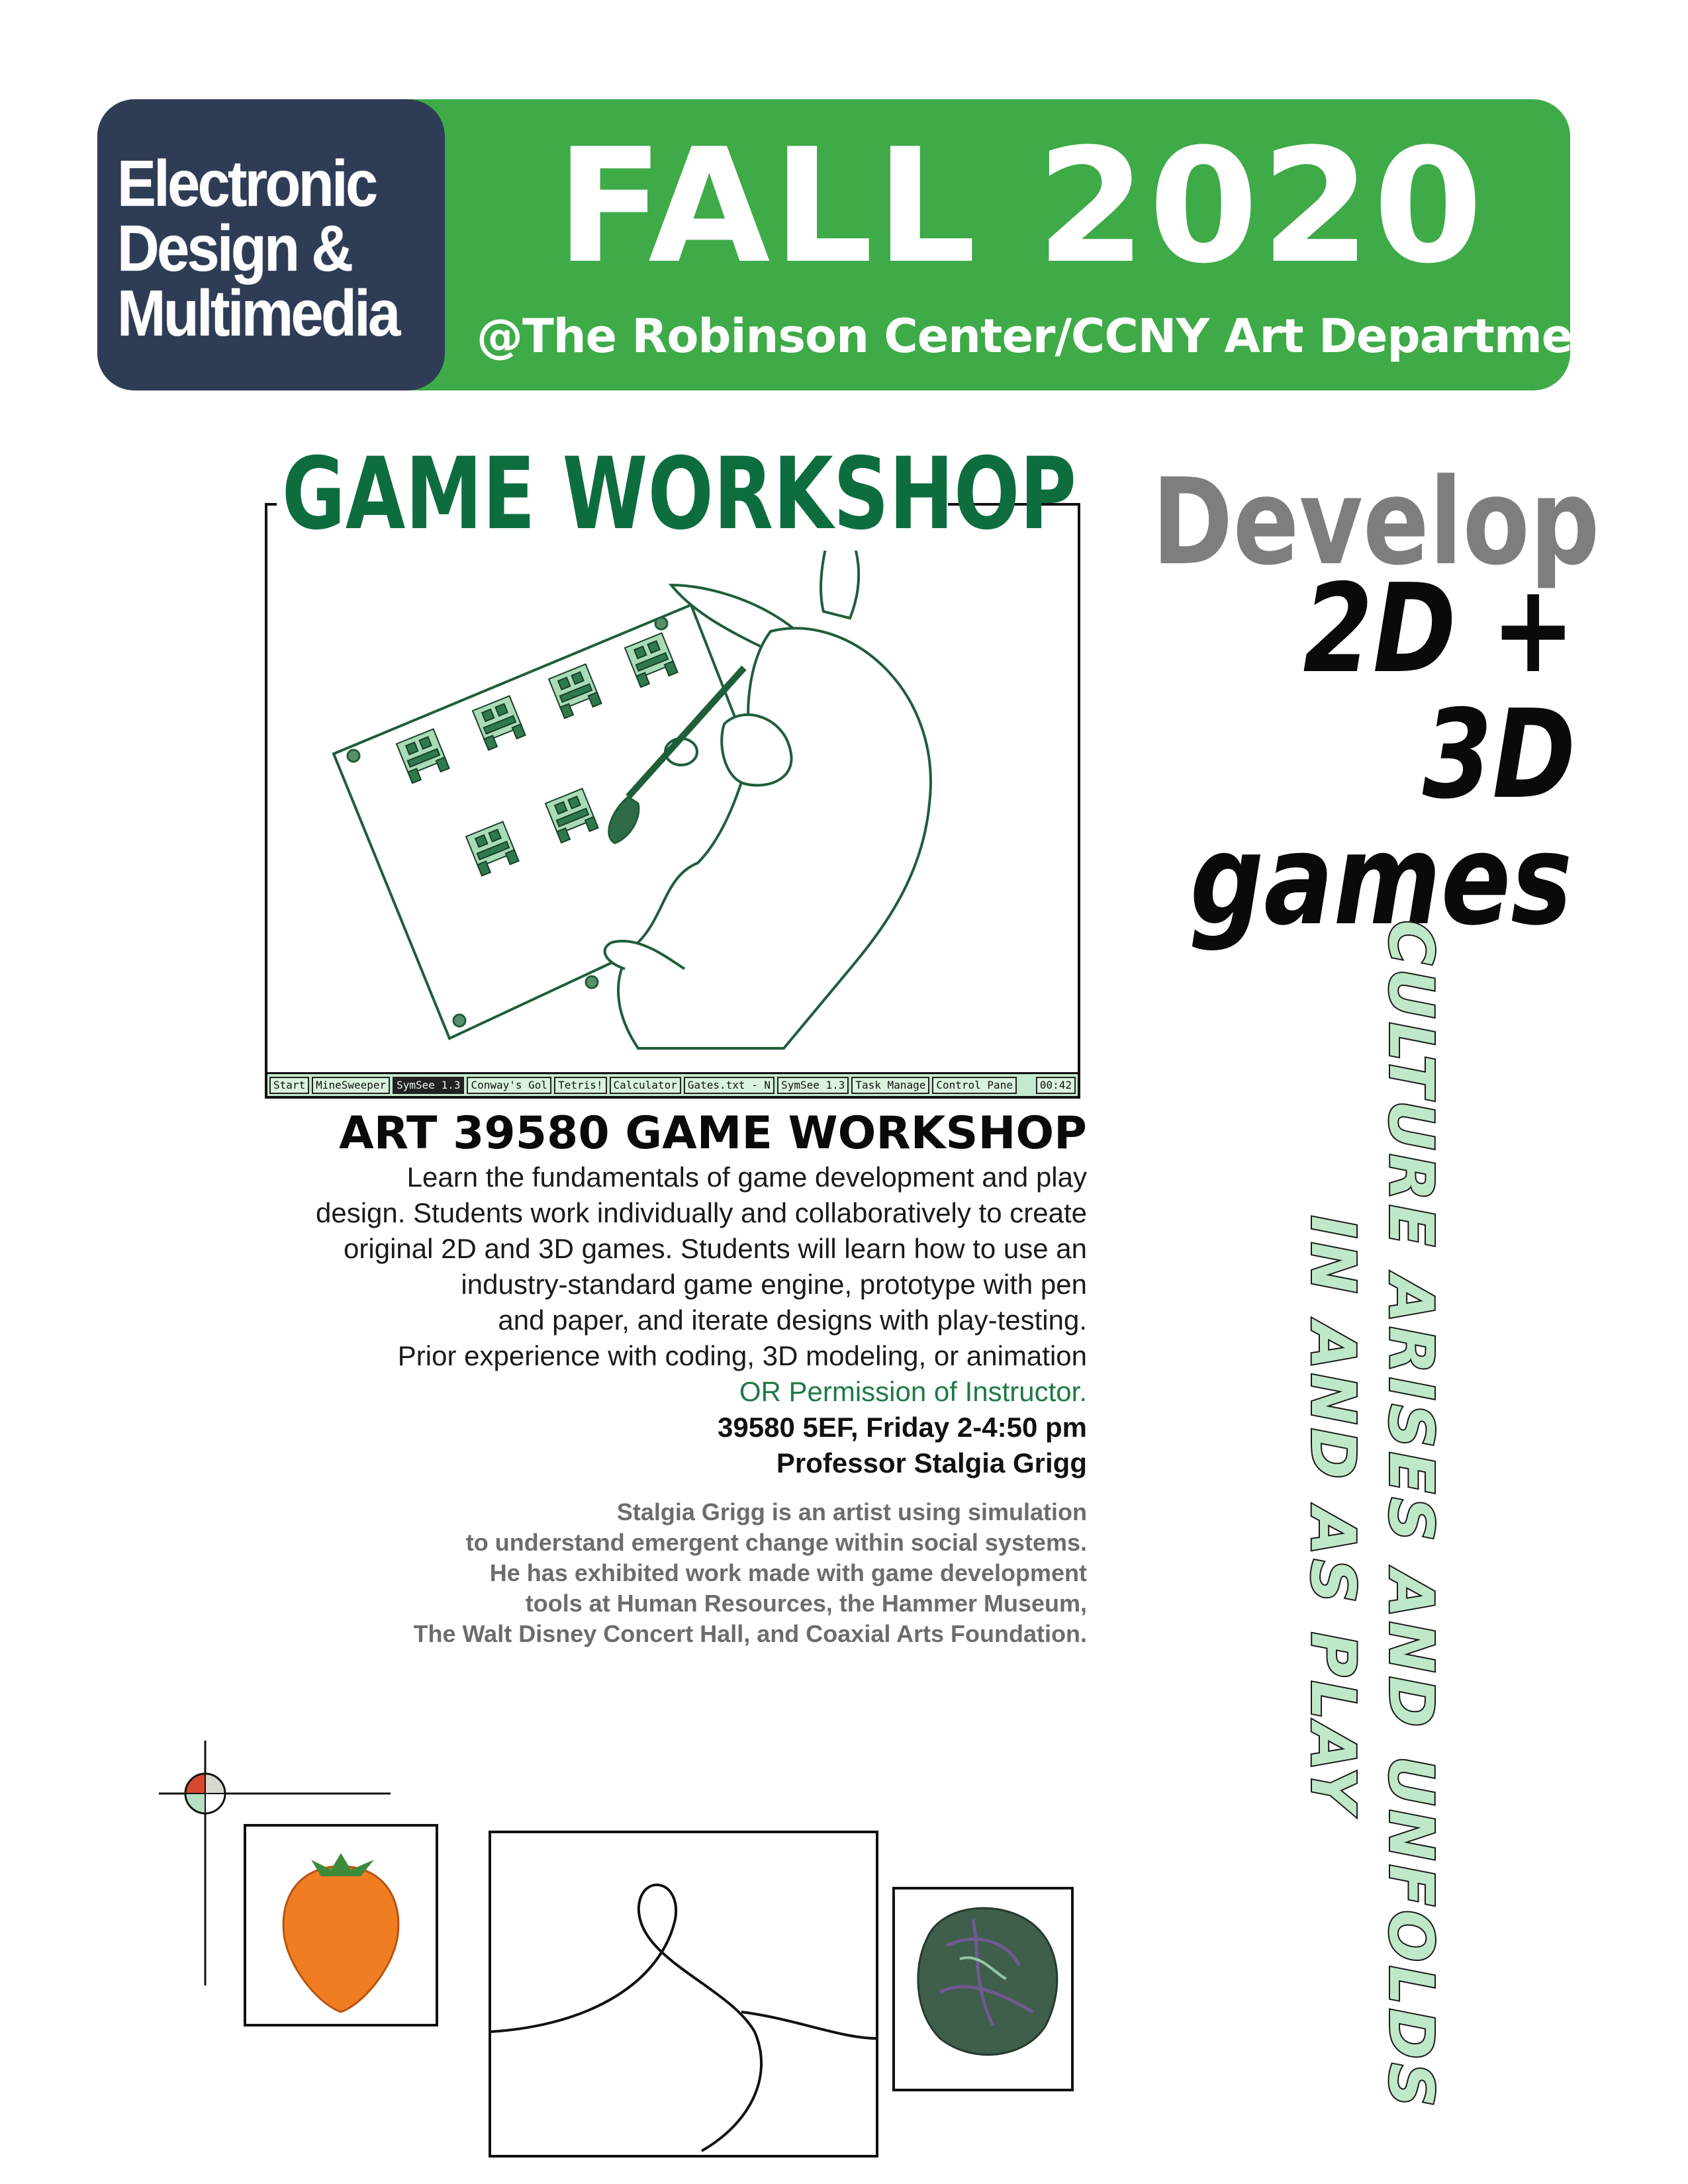 The image size is (1688, 2184). Describe the element at coordinates (1055, 1085) in the screenshot. I see `taskbar-clock: 00:42` at that location.